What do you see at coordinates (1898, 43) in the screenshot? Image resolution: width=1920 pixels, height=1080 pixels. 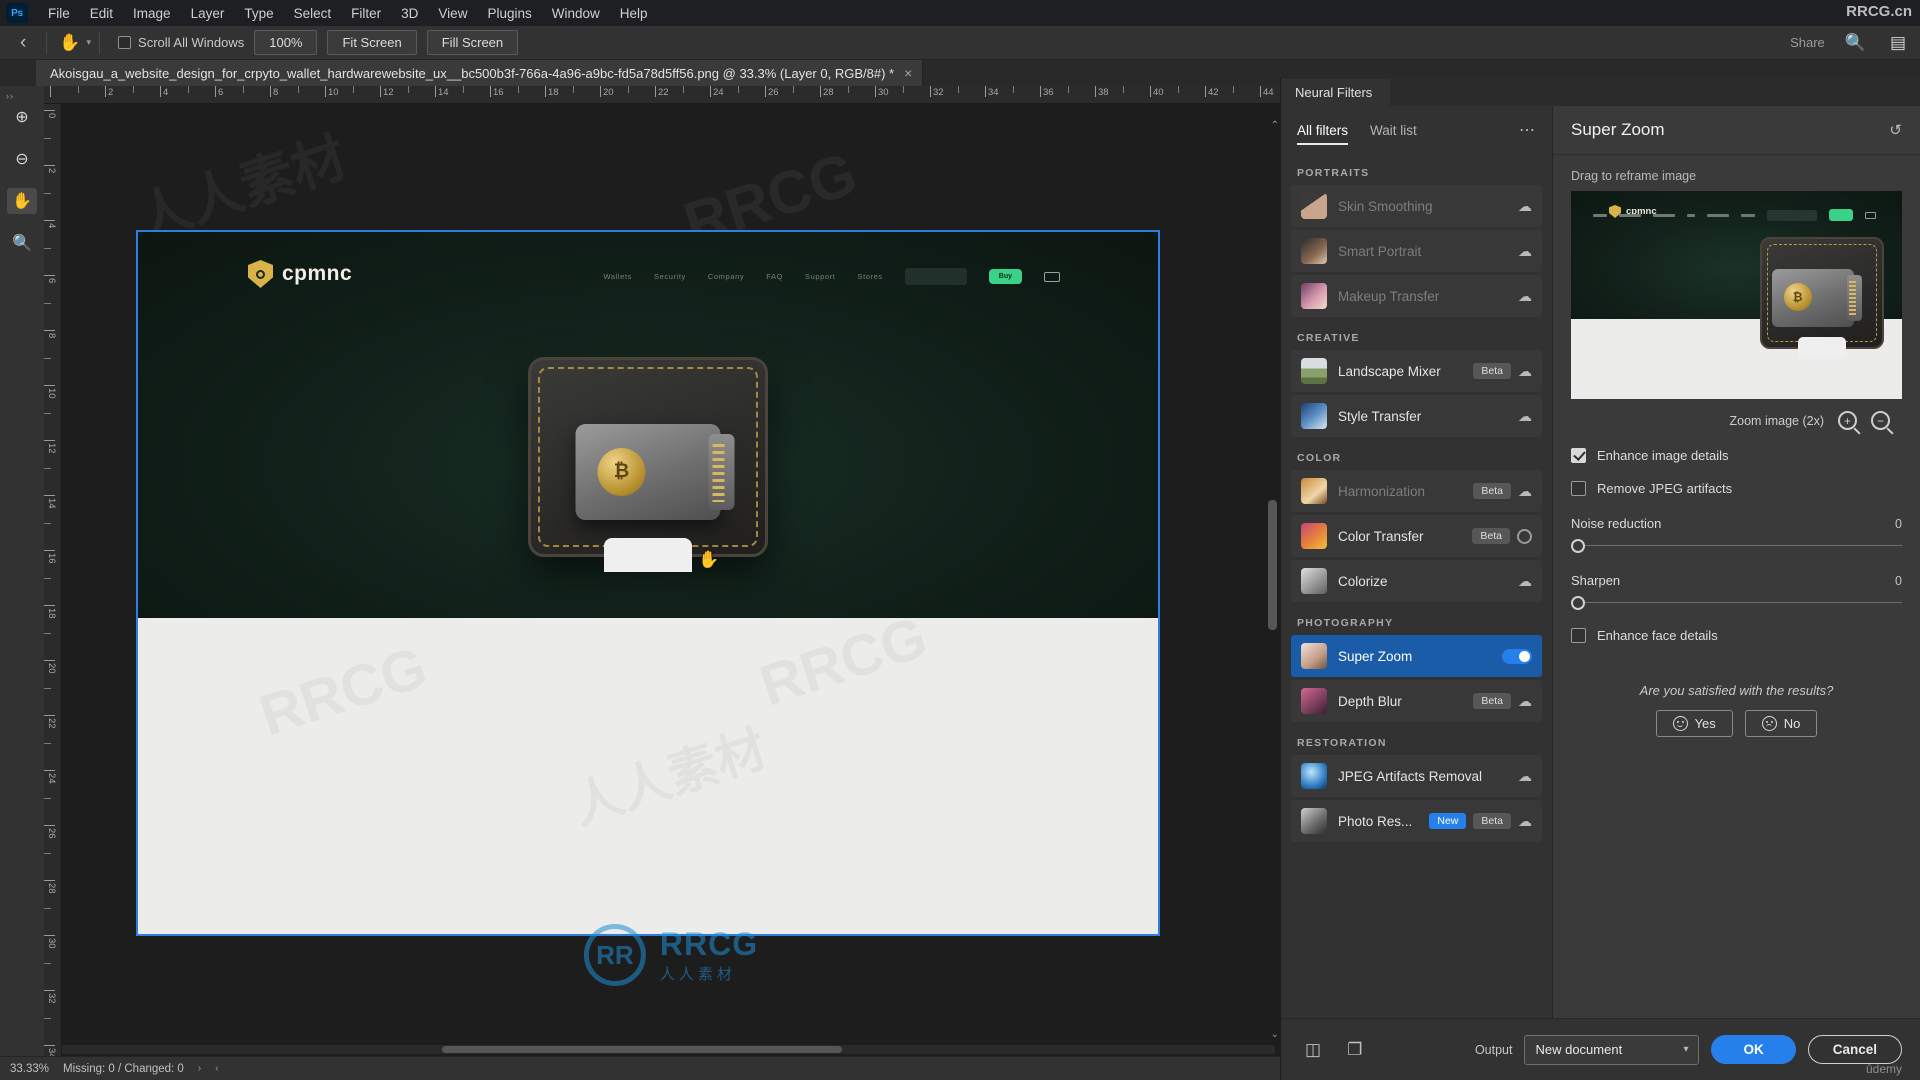 I see `workspace-icon: ▤` at bounding box center [1898, 43].